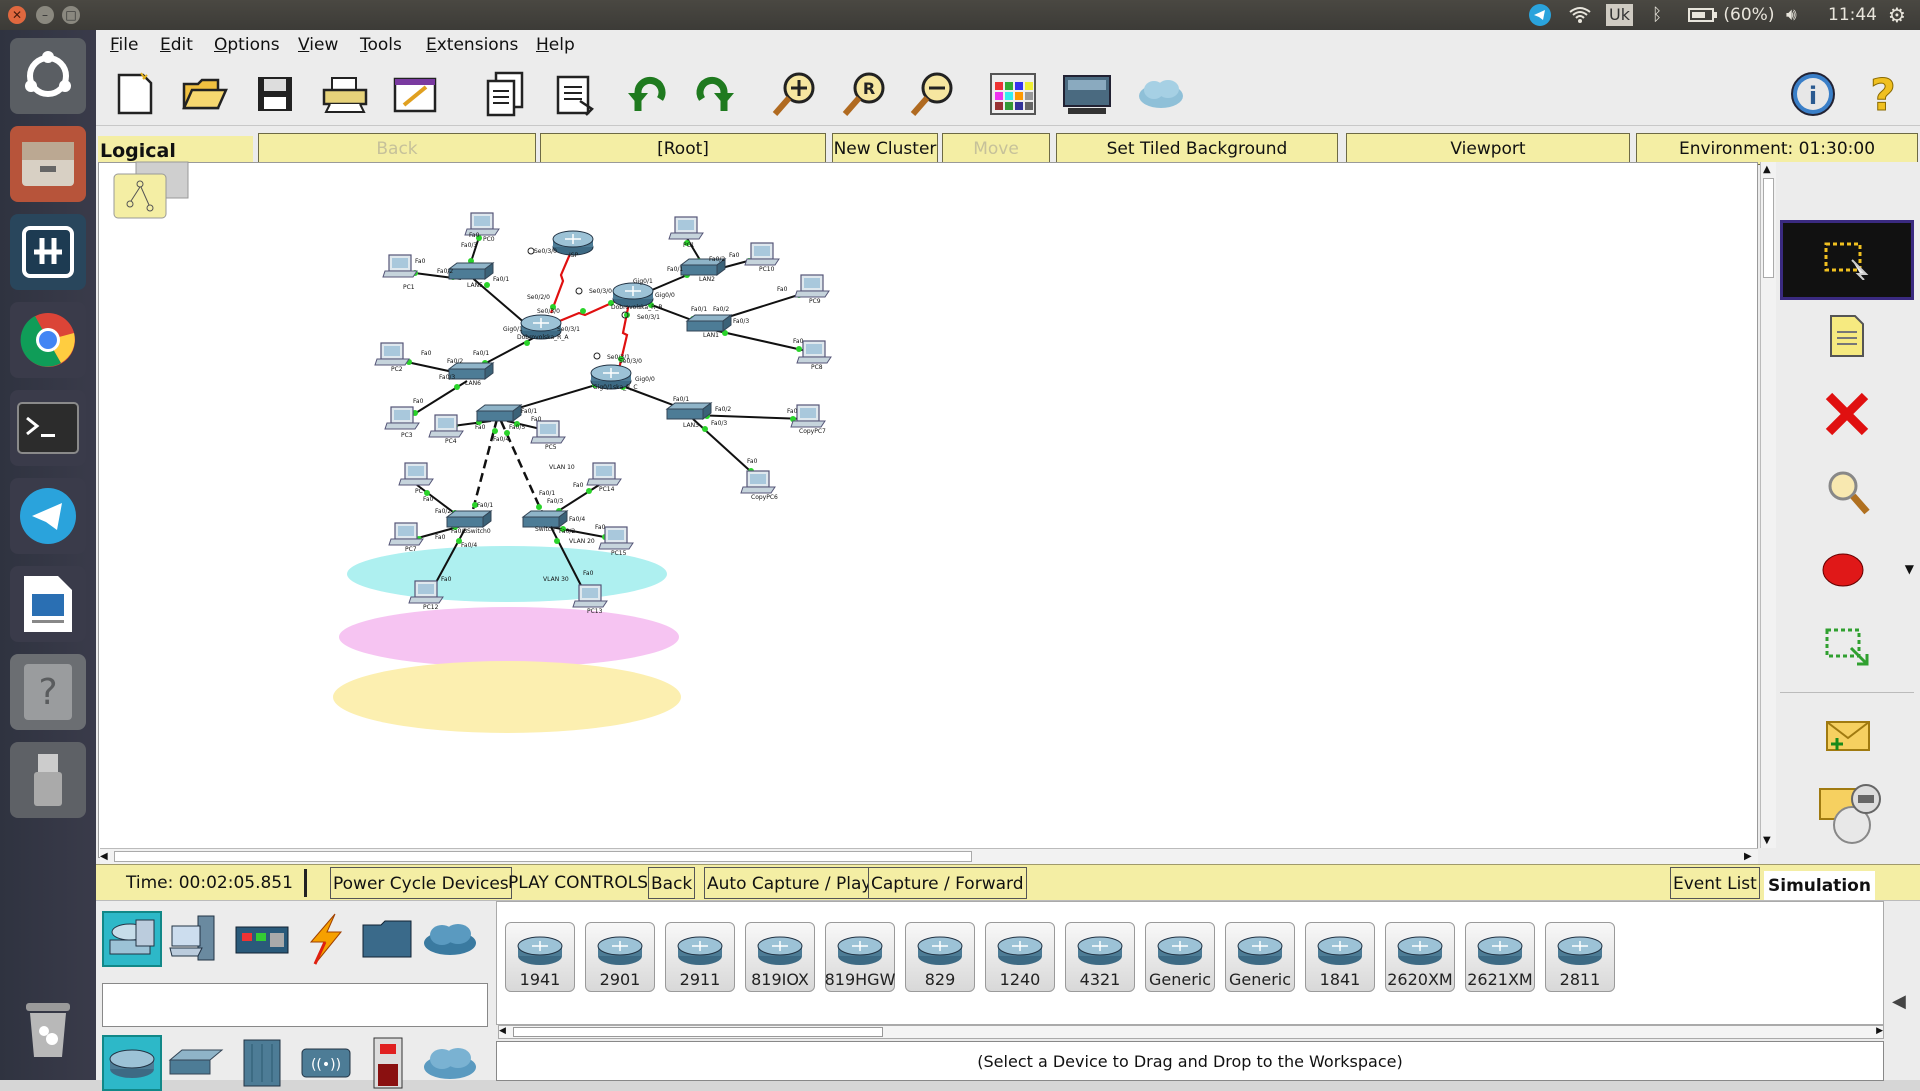 Image resolution: width=1920 pixels, height=1091 pixels. What do you see at coordinates (326, 1063) in the screenshot?
I see `wireless-devices-subcategory-icon: ((•))` at bounding box center [326, 1063].